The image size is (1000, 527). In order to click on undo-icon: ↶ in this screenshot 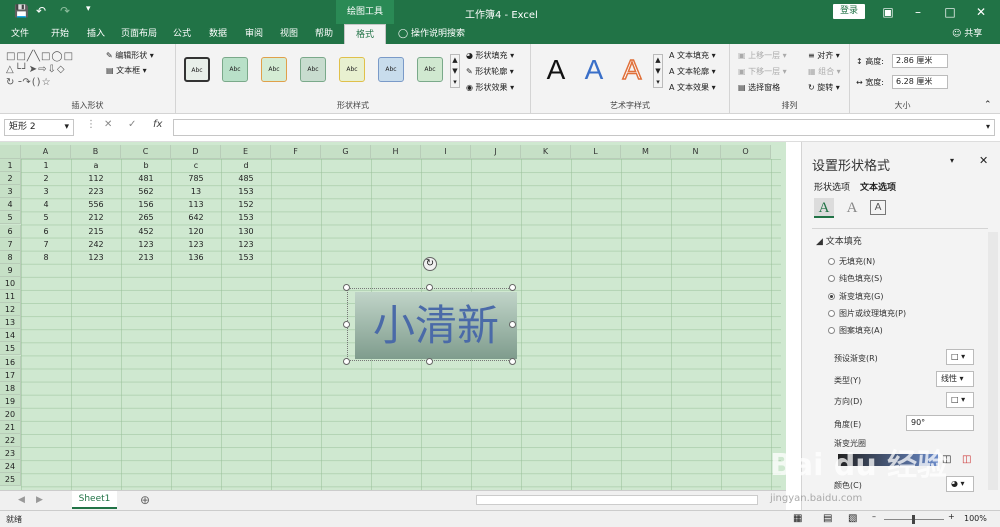, I will do `click(41, 11)`.